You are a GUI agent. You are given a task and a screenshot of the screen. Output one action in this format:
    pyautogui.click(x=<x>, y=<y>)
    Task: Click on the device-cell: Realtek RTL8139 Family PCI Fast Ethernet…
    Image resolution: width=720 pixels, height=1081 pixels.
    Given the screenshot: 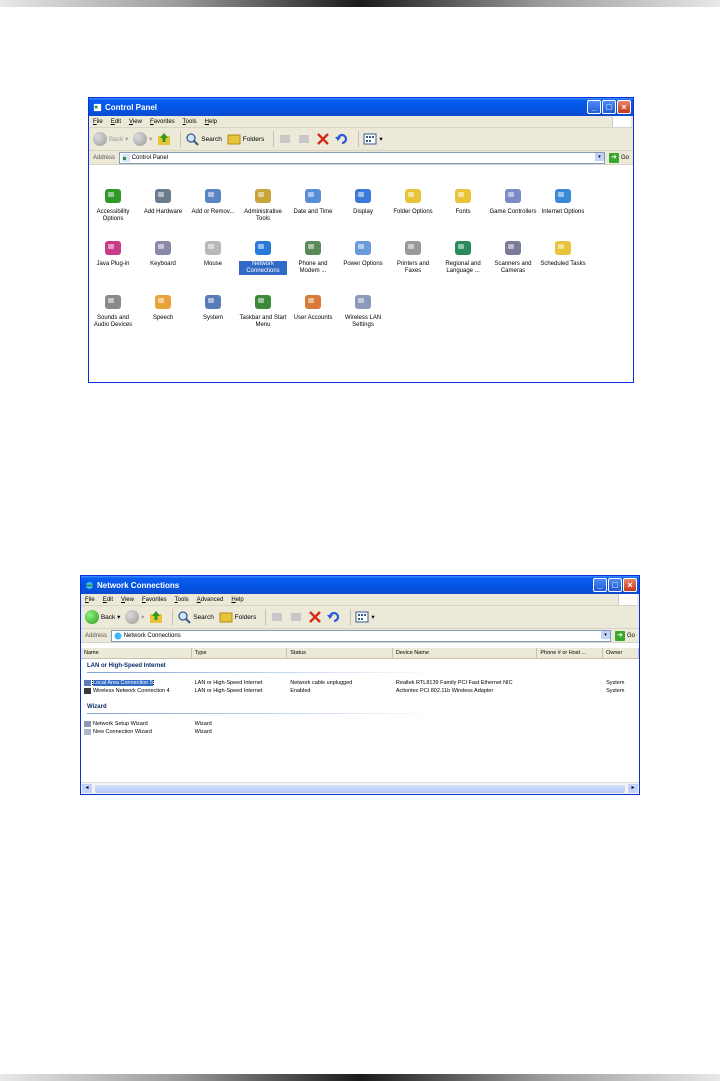 What is the action you would take?
    pyautogui.click(x=454, y=683)
    